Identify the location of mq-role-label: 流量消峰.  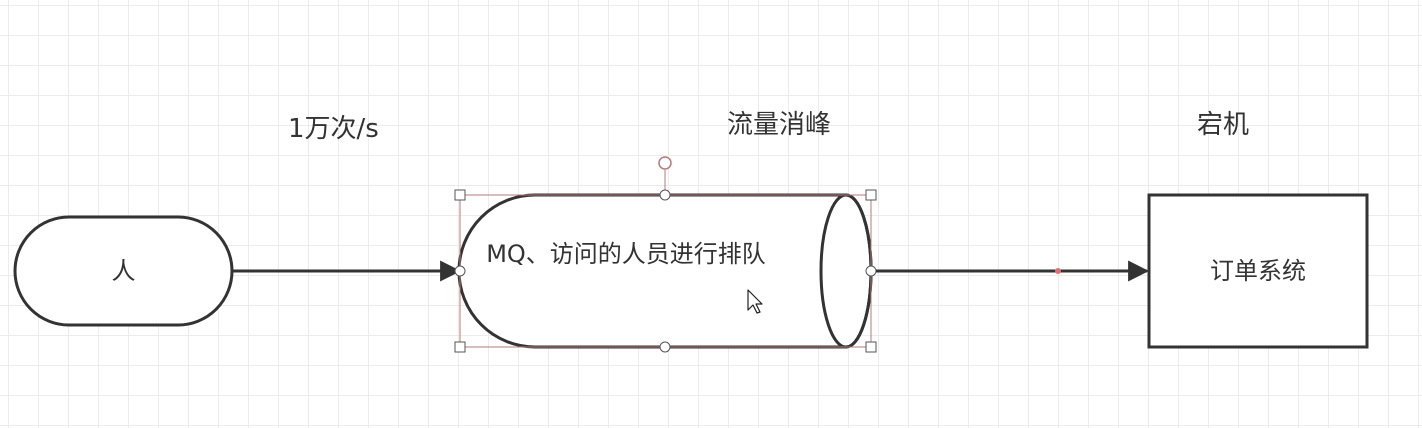
(779, 122).